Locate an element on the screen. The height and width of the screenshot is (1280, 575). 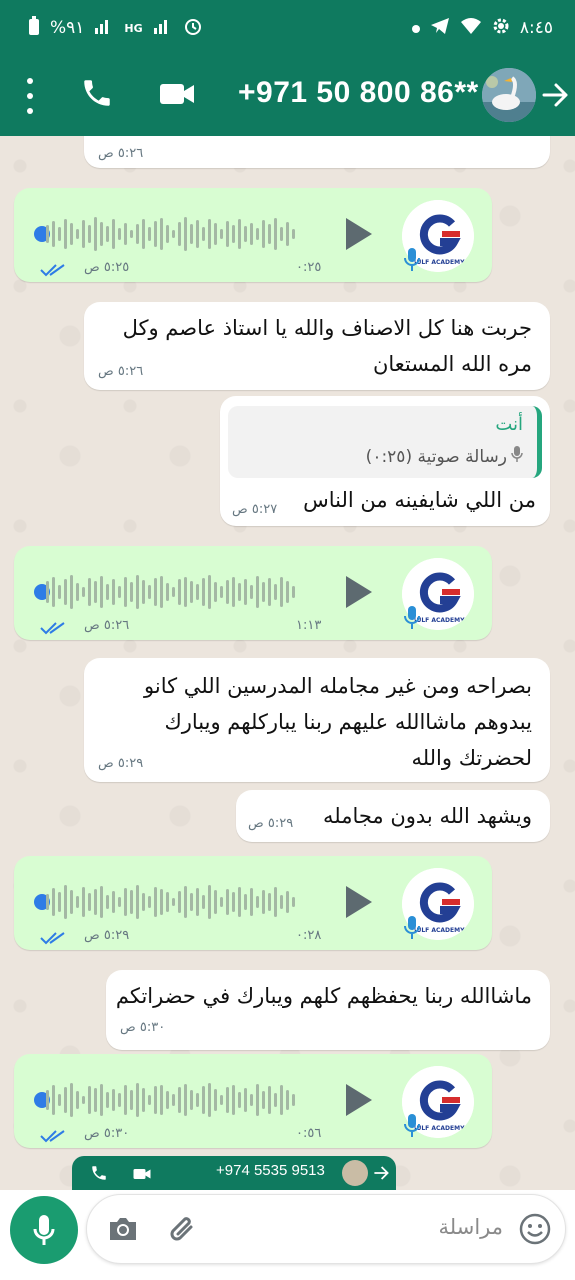
voice-message: GULF ACADEMY ٠:٢٨ ٥:٢٩ ص is located at coordinates (253, 903).